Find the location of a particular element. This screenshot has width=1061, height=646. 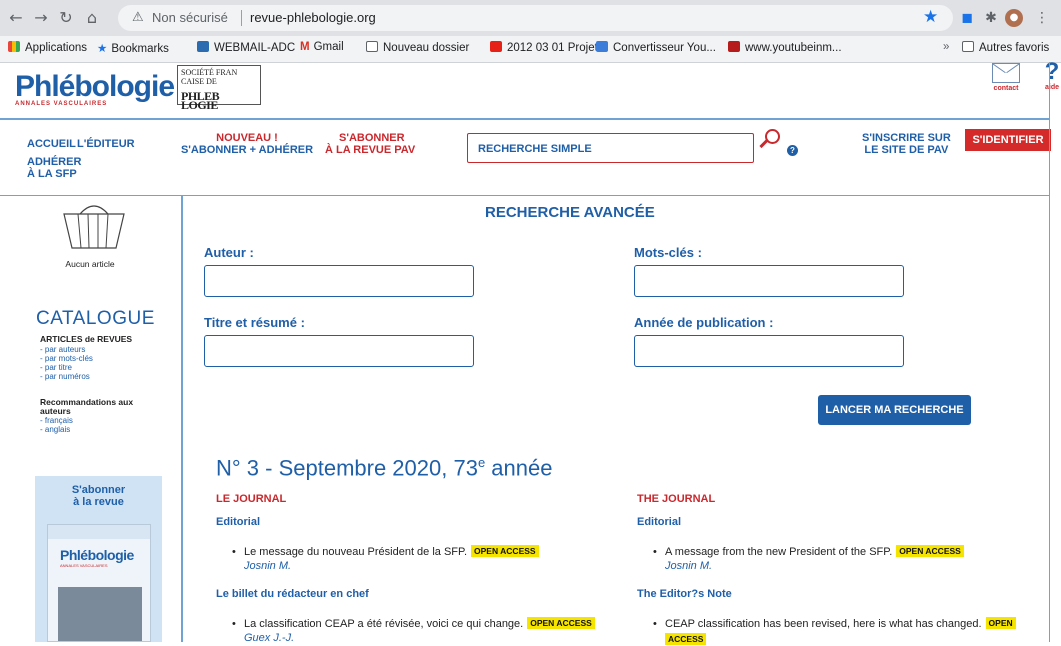

open-access-badge: OPEN ACCESS is located at coordinates (505, 551).